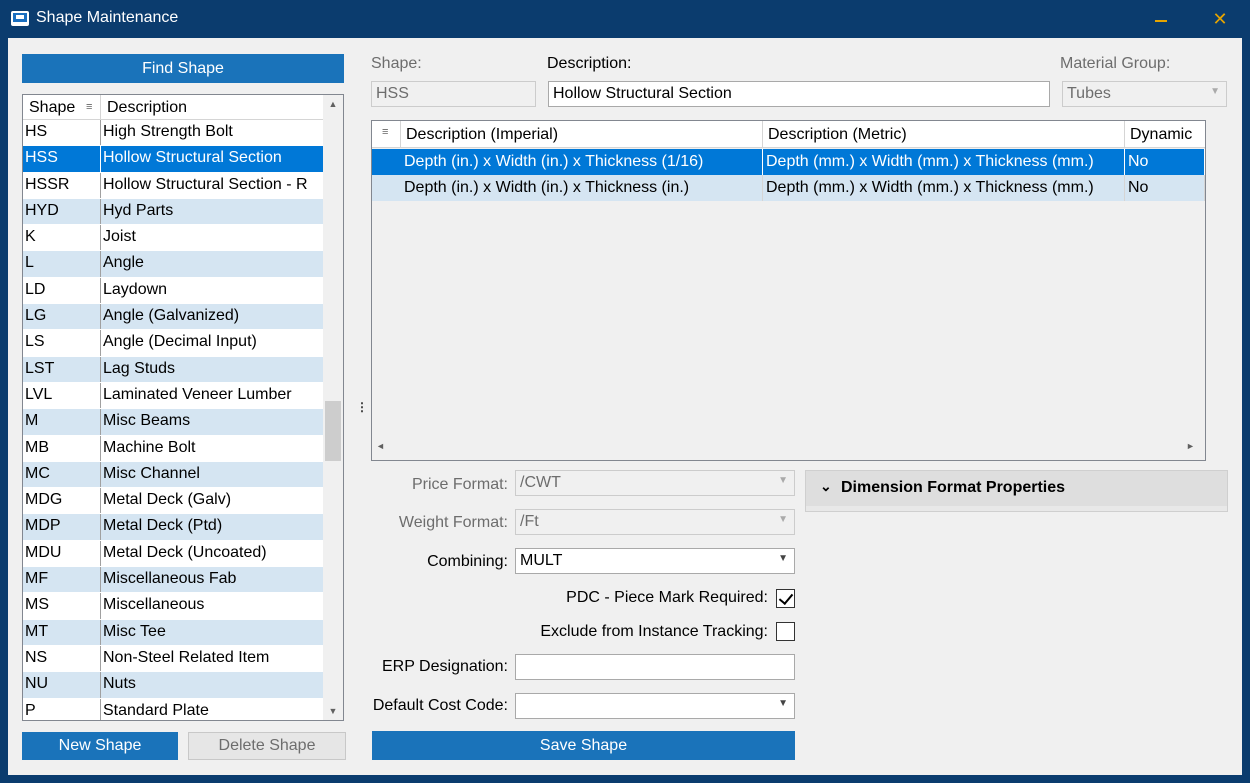 The width and height of the screenshot is (1250, 783). Describe the element at coordinates (1220, 19) in the screenshot. I see `close-button: ✕` at that location.